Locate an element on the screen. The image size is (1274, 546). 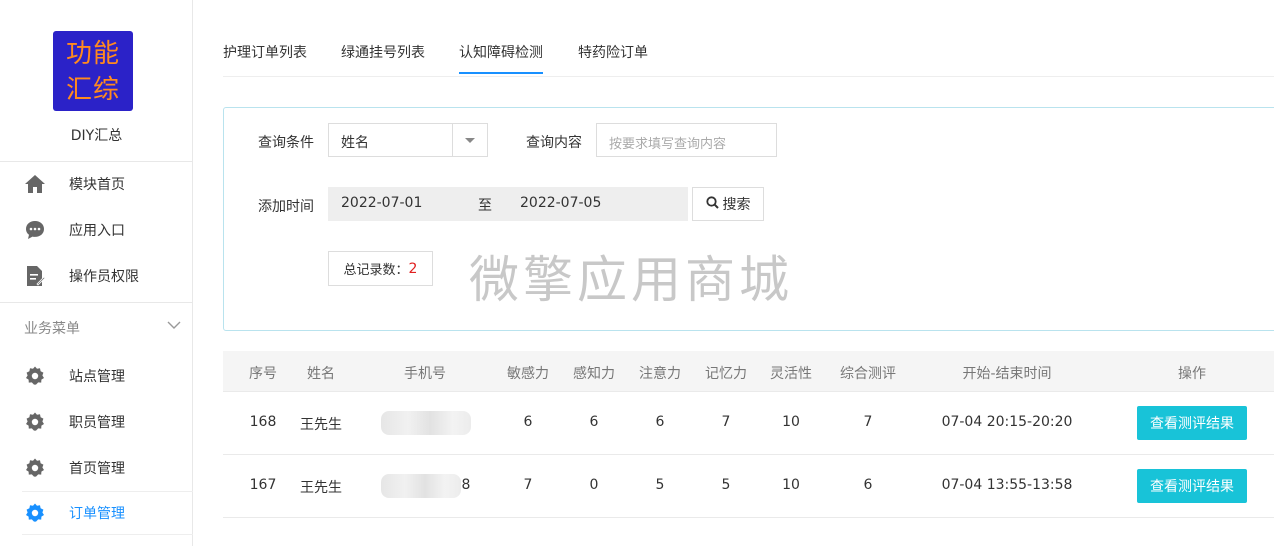
sidebar-item-site-management: 站点管理 is located at coordinates (96, 376).